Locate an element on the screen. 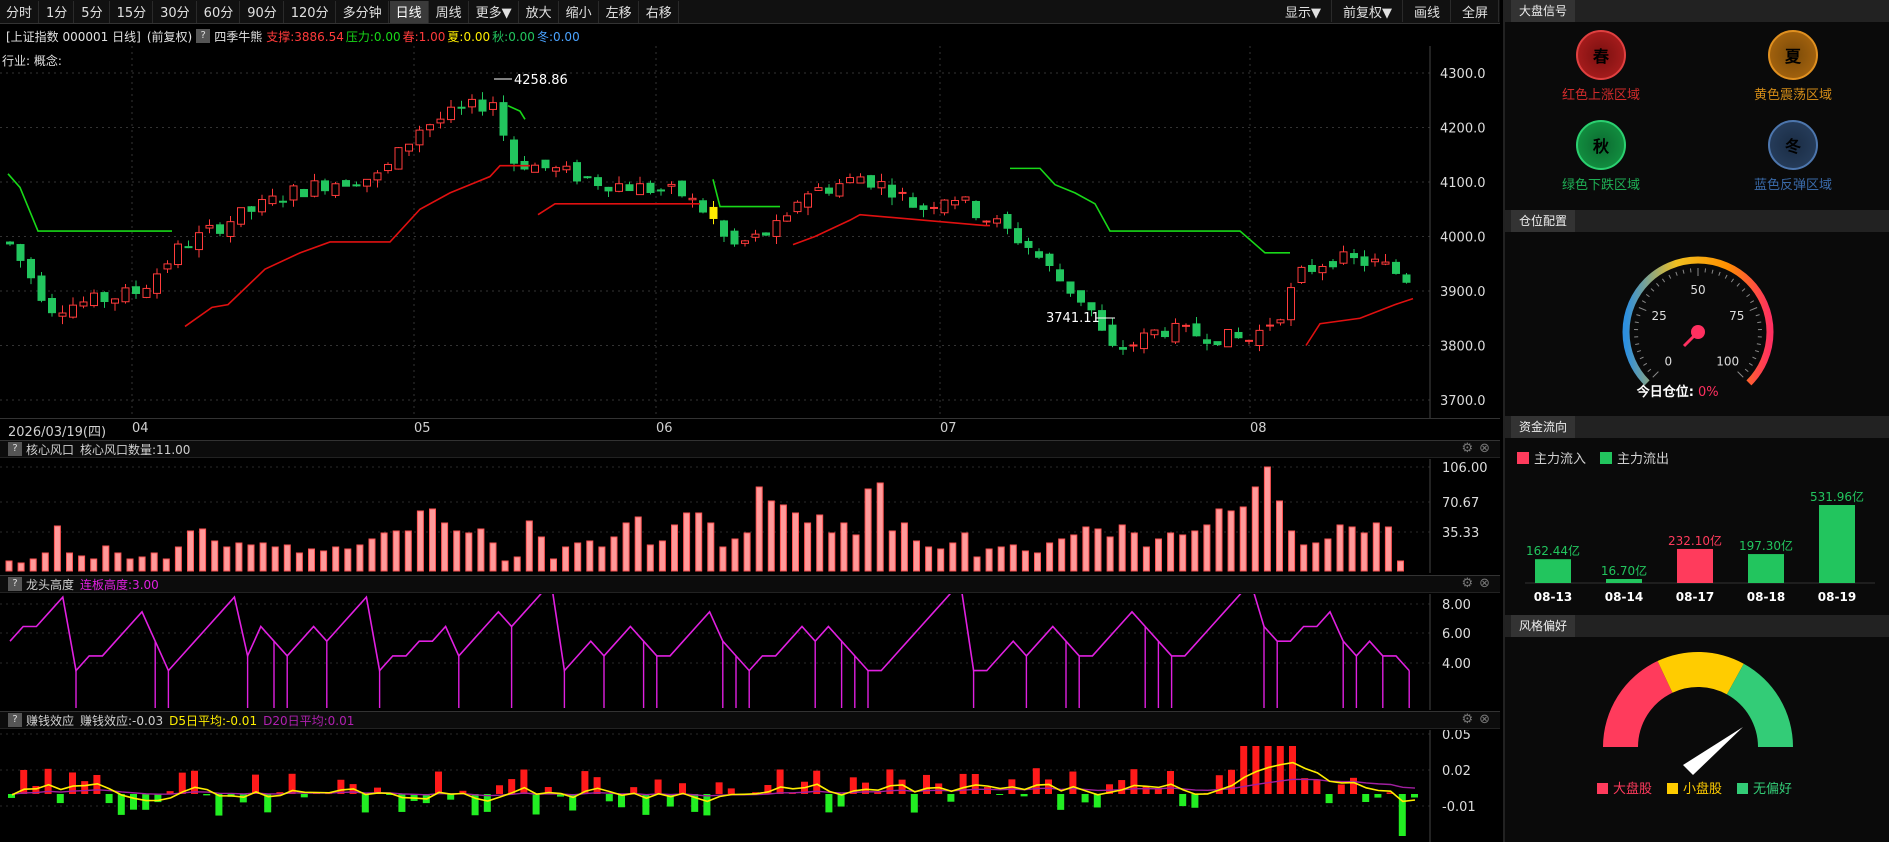  period-button-2: 5分 is located at coordinates (92, 11).